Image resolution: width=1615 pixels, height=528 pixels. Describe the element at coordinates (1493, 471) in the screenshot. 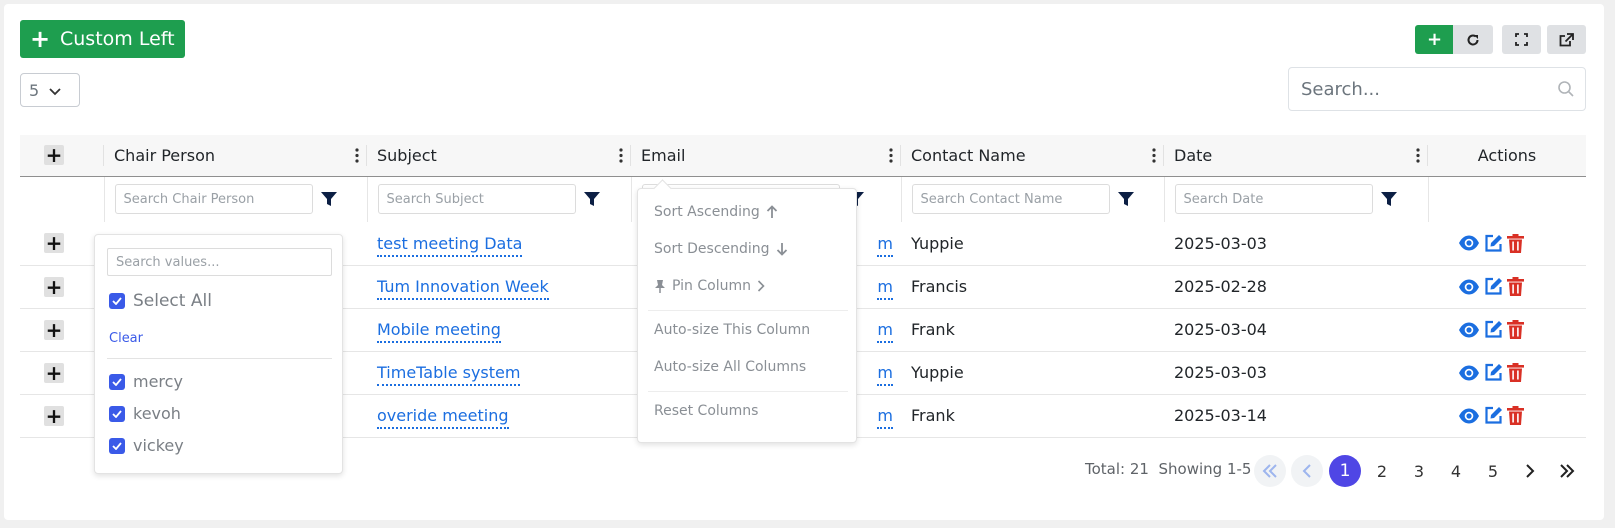

I see `page-button-5: 5` at that location.